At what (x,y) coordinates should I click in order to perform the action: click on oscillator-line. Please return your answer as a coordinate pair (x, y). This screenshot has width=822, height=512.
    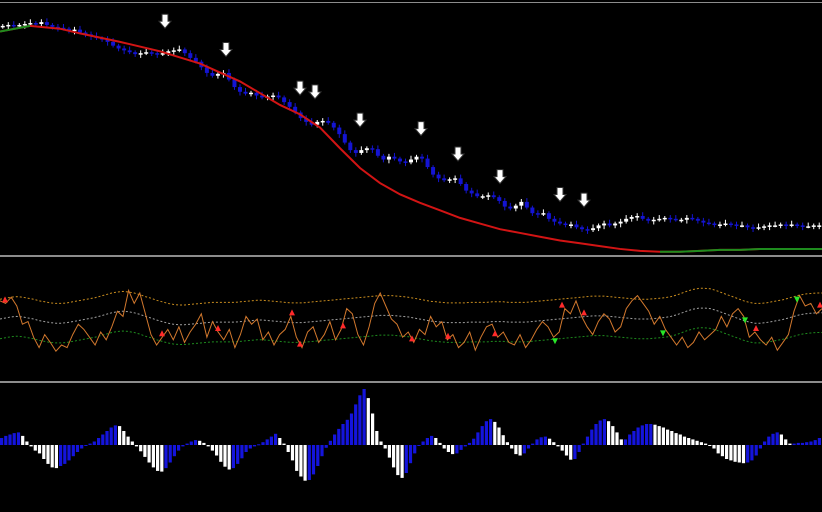
    Looking at the image, I should click on (411, 320).